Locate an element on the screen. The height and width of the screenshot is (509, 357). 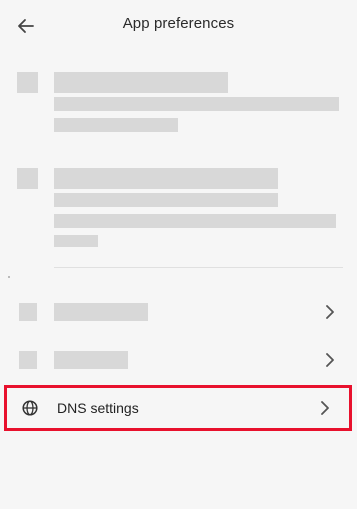
header: App preferences is located at coordinates (178, 26).